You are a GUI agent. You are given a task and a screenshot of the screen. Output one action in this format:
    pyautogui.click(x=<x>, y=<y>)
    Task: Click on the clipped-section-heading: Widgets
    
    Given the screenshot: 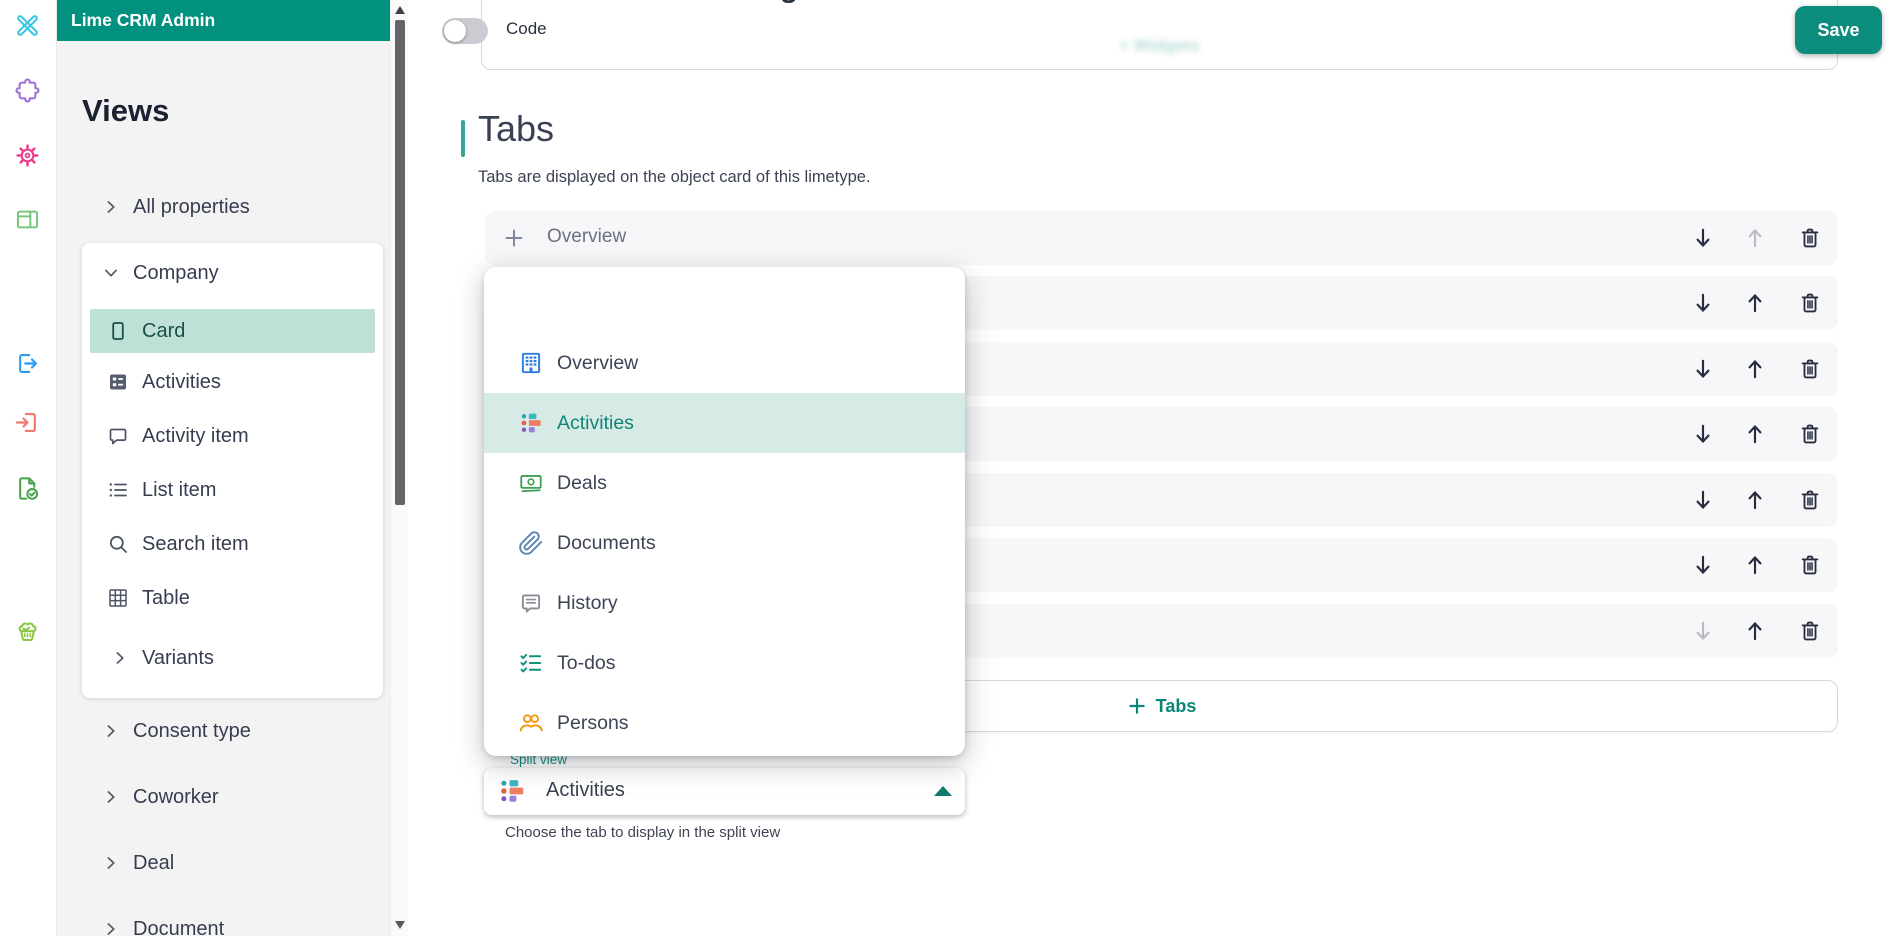 What is the action you would take?
    pyautogui.click(x=783, y=2)
    